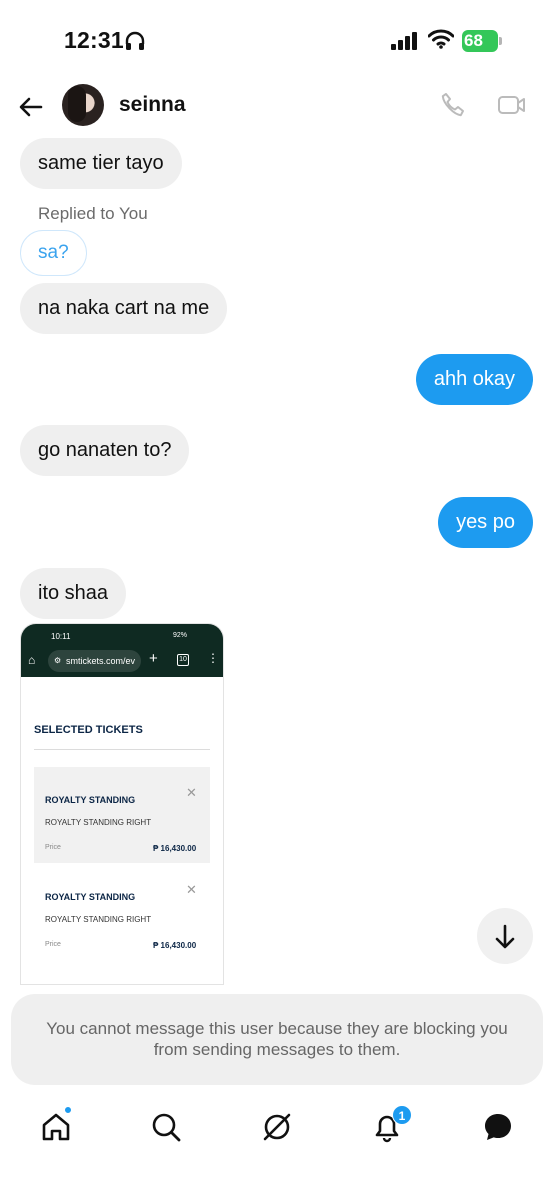 Image resolution: width=553 pixels, height=1200 pixels. What do you see at coordinates (512, 107) in the screenshot?
I see `video-camera-icon` at bounding box center [512, 107].